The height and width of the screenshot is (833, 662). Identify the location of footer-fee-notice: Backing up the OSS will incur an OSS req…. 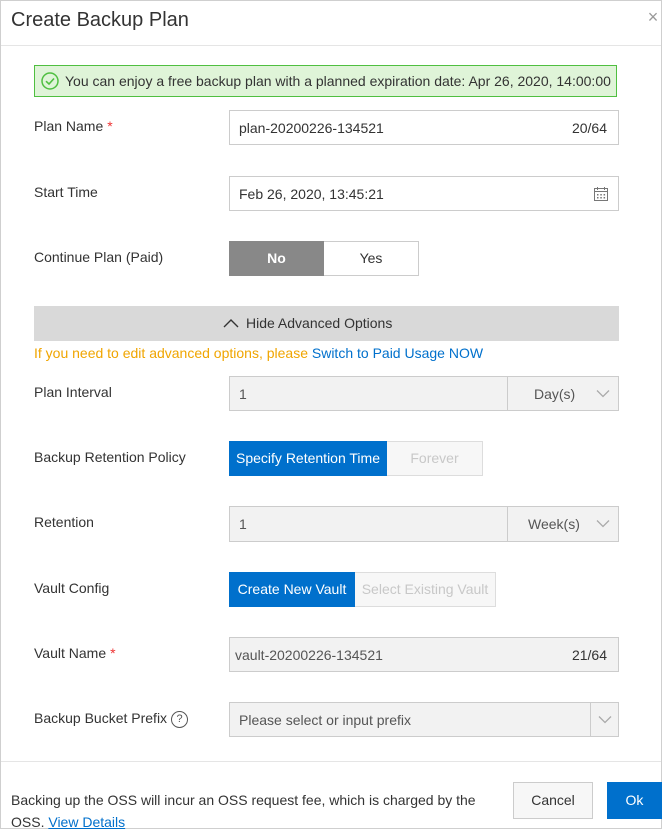
(251, 811).